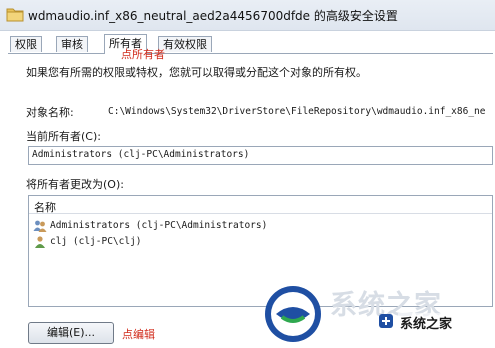 The image size is (495, 348). Describe the element at coordinates (196, 72) in the screenshot. I see `intro-text: 如果您有所需的权限或特权，您就可以取得或分配这个对象的所有权。` at that location.